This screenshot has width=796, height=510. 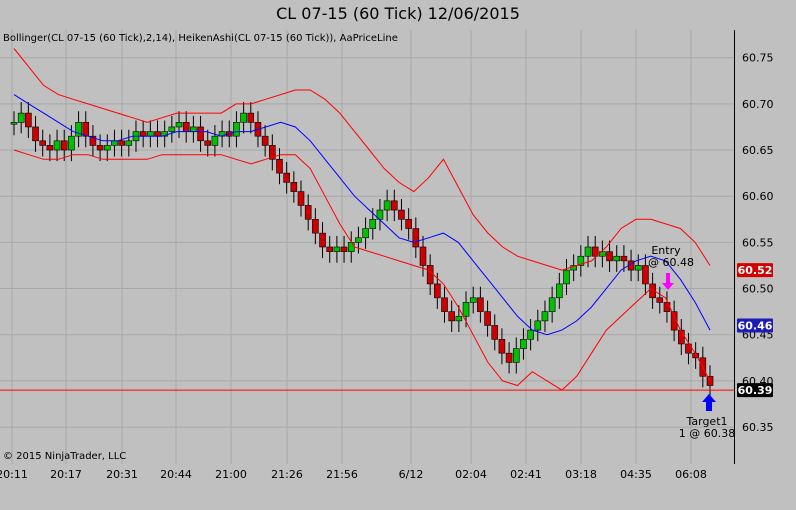 I want to click on price-tag-label: 60.46, so click(x=755, y=325).